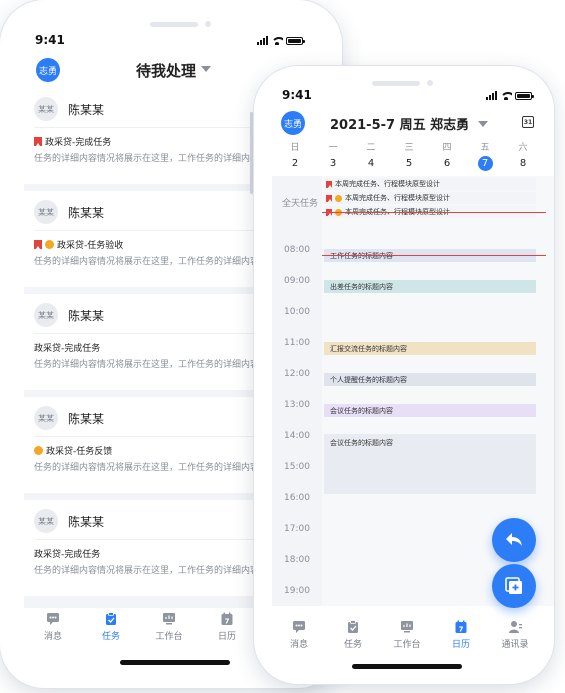 This screenshot has width=565, height=693. I want to click on day-column: 一3, so click(333, 155).